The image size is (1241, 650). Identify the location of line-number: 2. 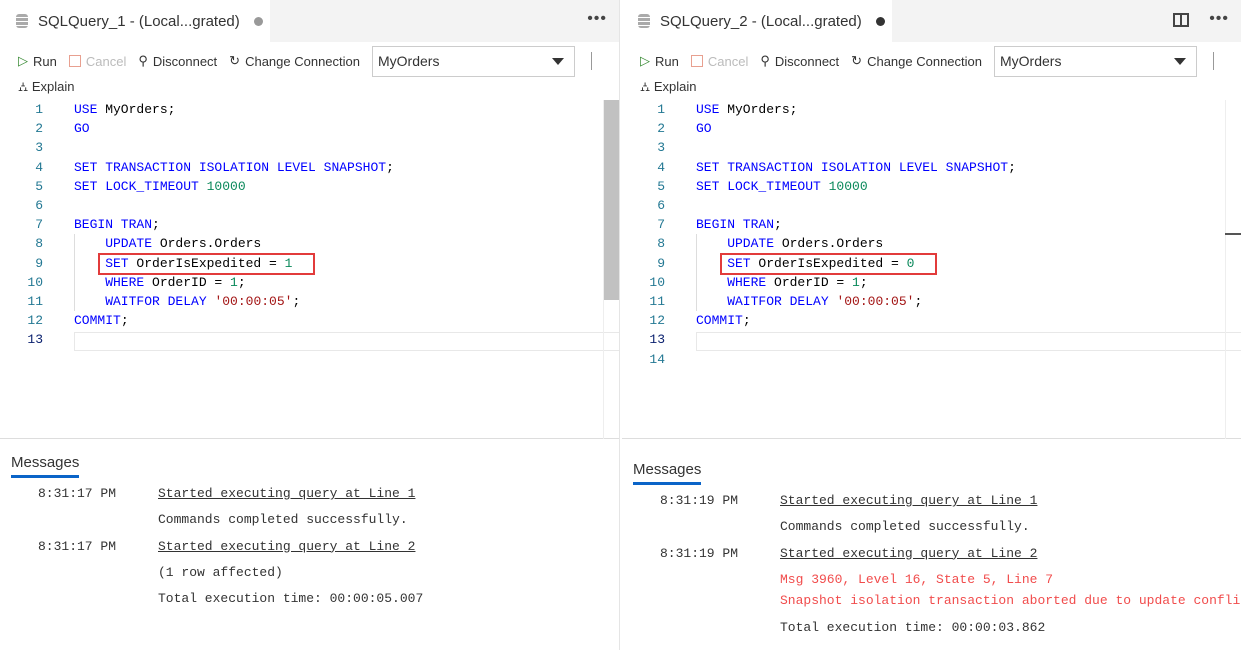
(661, 129).